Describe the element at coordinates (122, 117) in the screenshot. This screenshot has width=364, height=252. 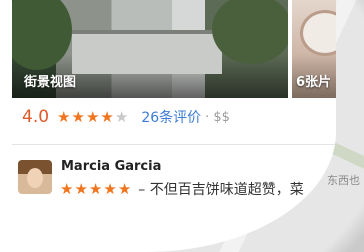
I see `star-empty-icon: ★` at that location.